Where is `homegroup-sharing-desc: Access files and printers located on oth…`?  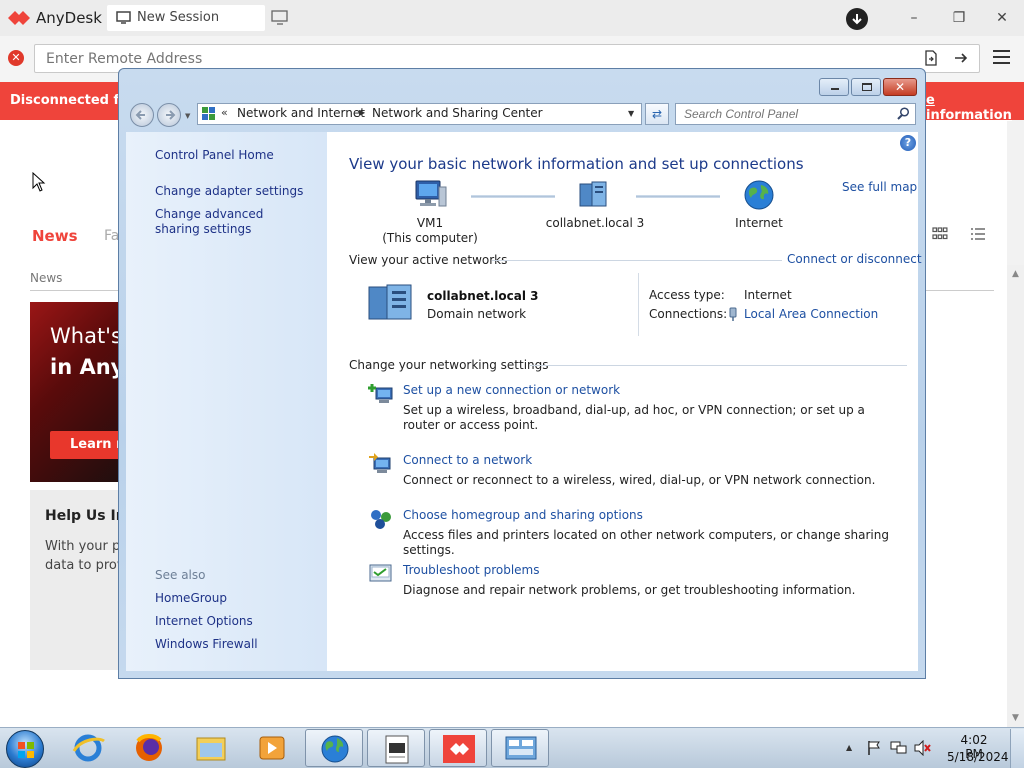
homegroup-sharing-desc: Access files and printers located on oth… is located at coordinates (646, 542).